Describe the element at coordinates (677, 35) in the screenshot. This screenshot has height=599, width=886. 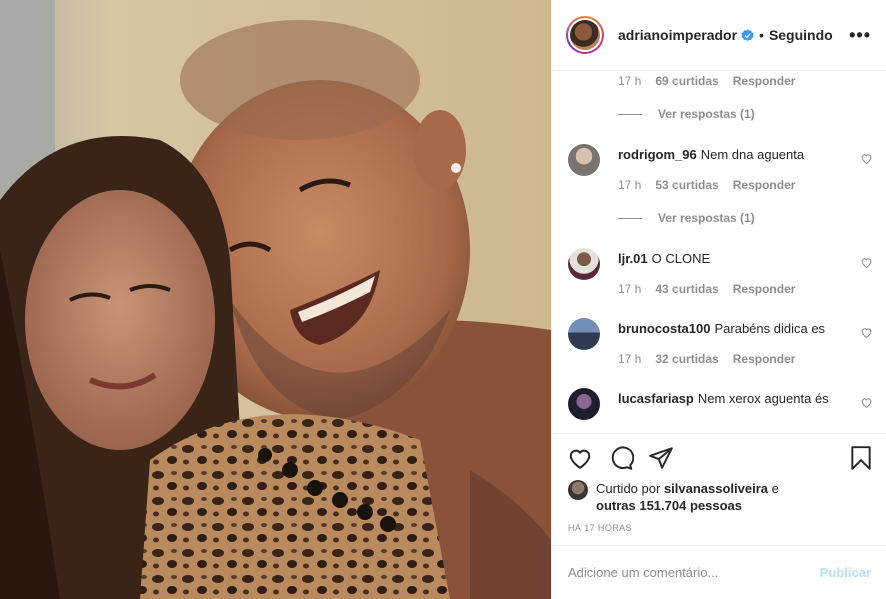
I see `post-author-username: adrianoimperador` at that location.